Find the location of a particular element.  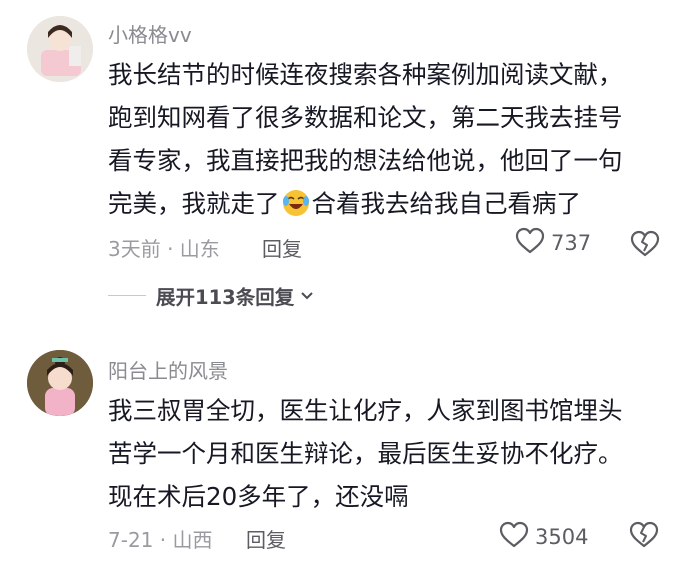

like-button: 3504 is located at coordinates (543, 537).